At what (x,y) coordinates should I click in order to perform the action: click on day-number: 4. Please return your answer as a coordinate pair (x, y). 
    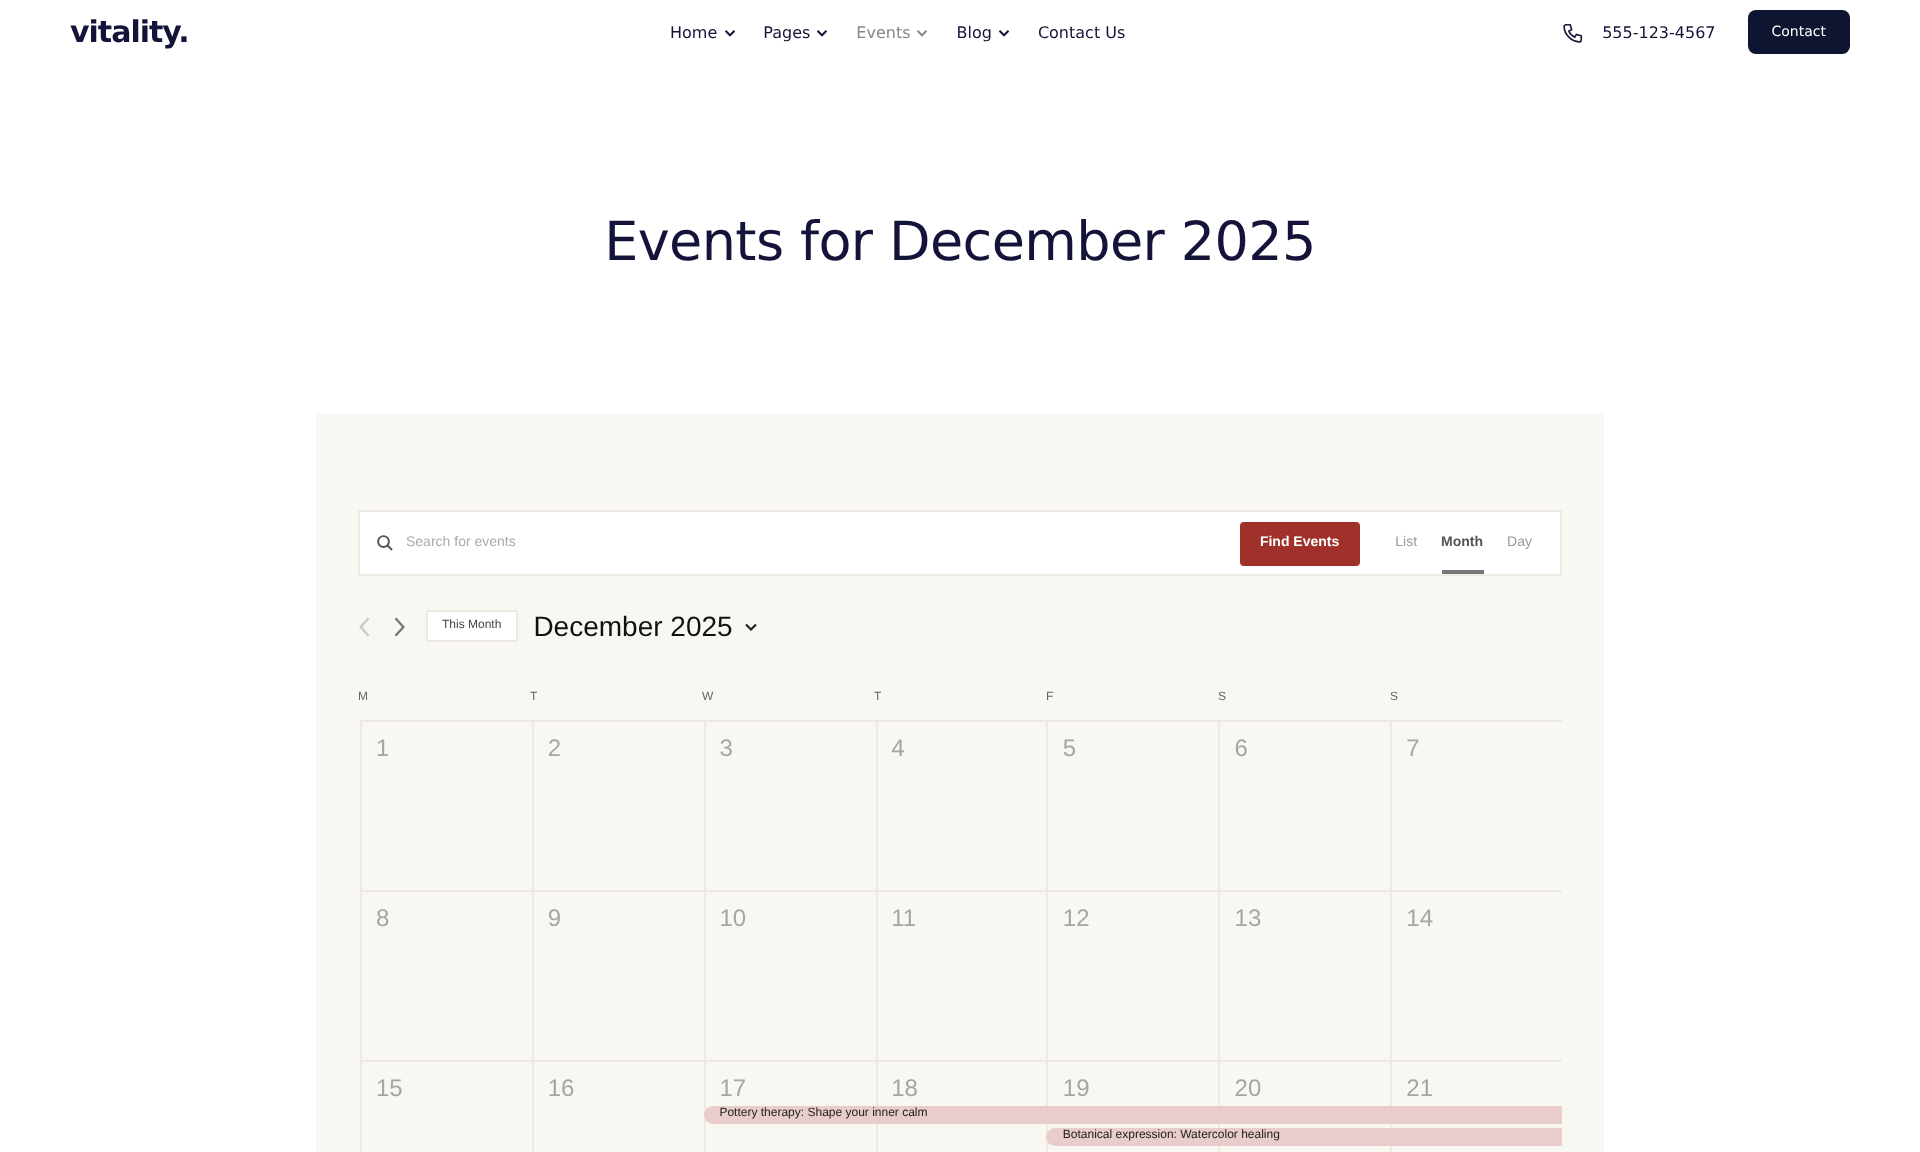
    Looking at the image, I should click on (898, 748).